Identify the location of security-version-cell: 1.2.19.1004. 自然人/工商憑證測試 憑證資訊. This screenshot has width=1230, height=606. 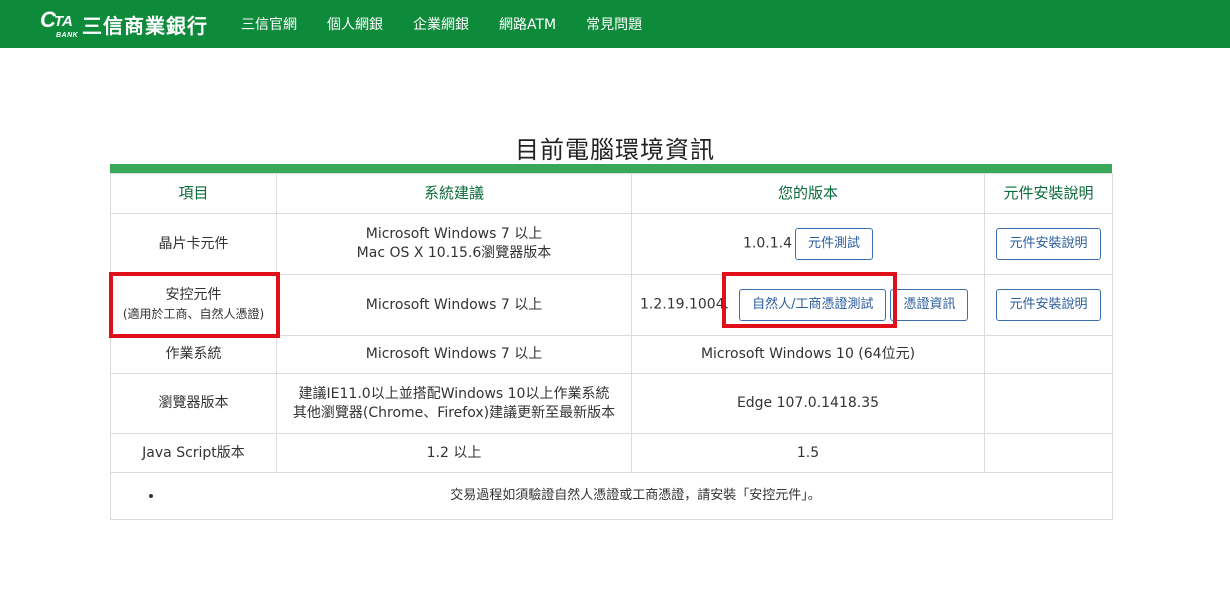
(808, 305).